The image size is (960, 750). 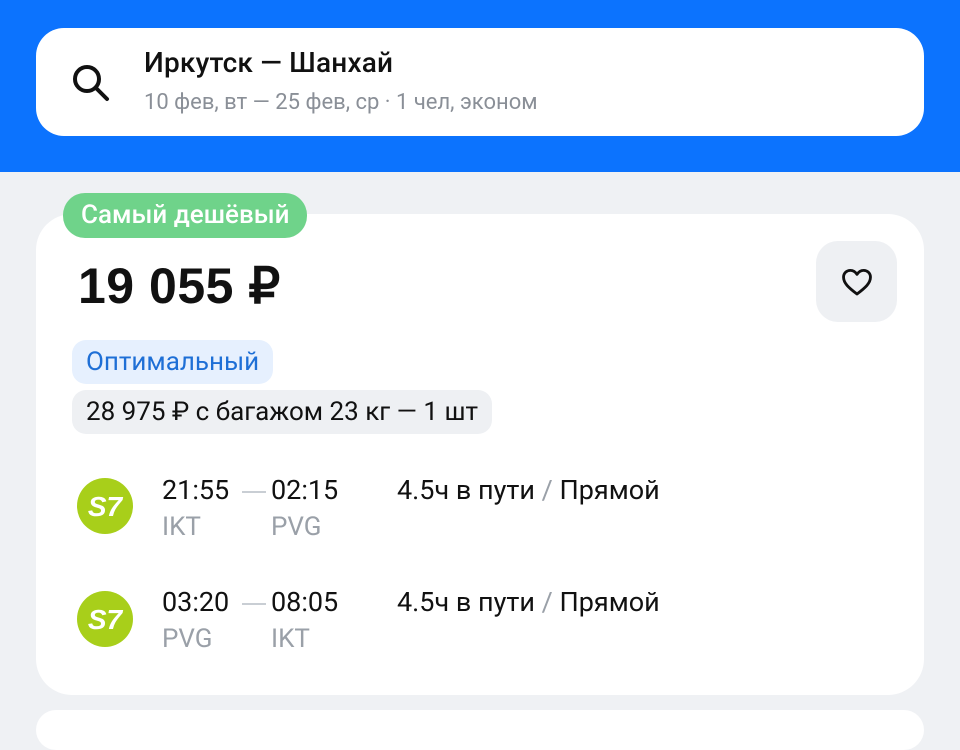 I want to click on route-details: 10 фев, вт — 25 фев, ср · 1 чел, эконом, so click(x=341, y=102).